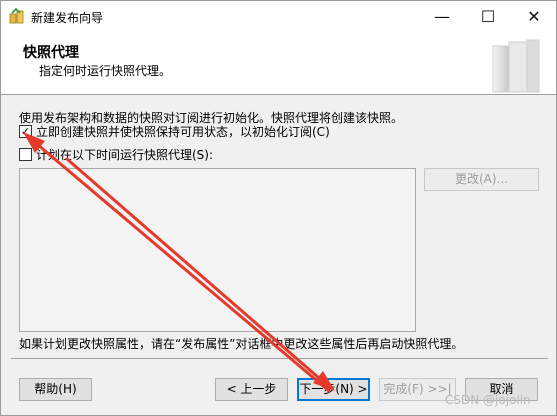 This screenshot has height=416, width=557. I want to click on option-create-snapshot-now: ✓ 立即创建快照并使快照保持可用状态，以初始化订阅(C), so click(174, 131).